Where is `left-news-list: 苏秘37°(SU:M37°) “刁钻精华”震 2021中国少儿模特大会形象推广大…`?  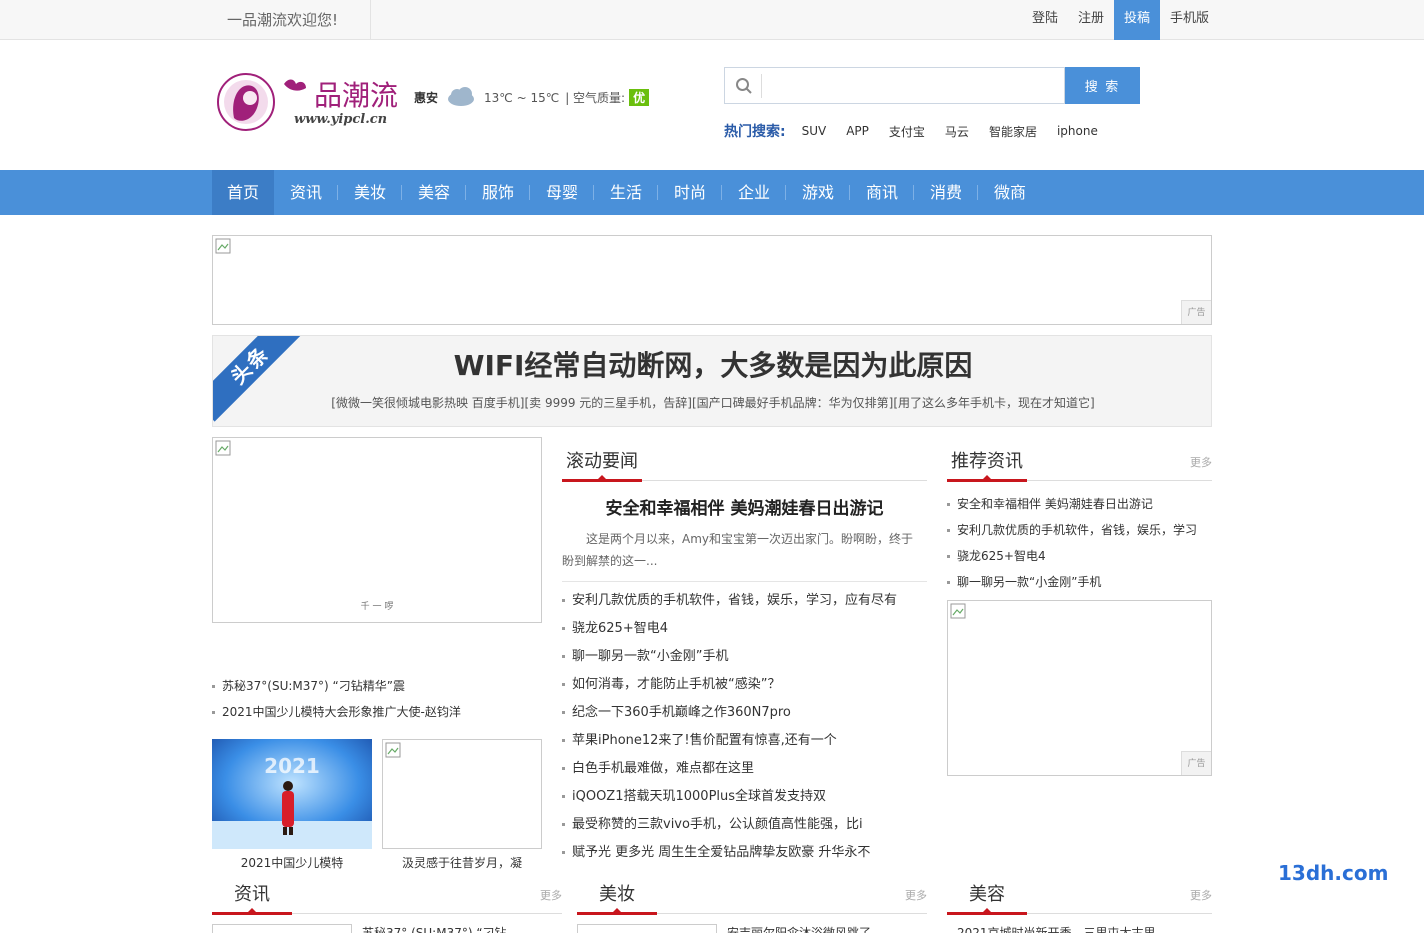
left-news-list: 苏秘37°(SU:M37°) “刁钻精华”震 2021中国少儿模特大会形象推广大… is located at coordinates (377, 702).